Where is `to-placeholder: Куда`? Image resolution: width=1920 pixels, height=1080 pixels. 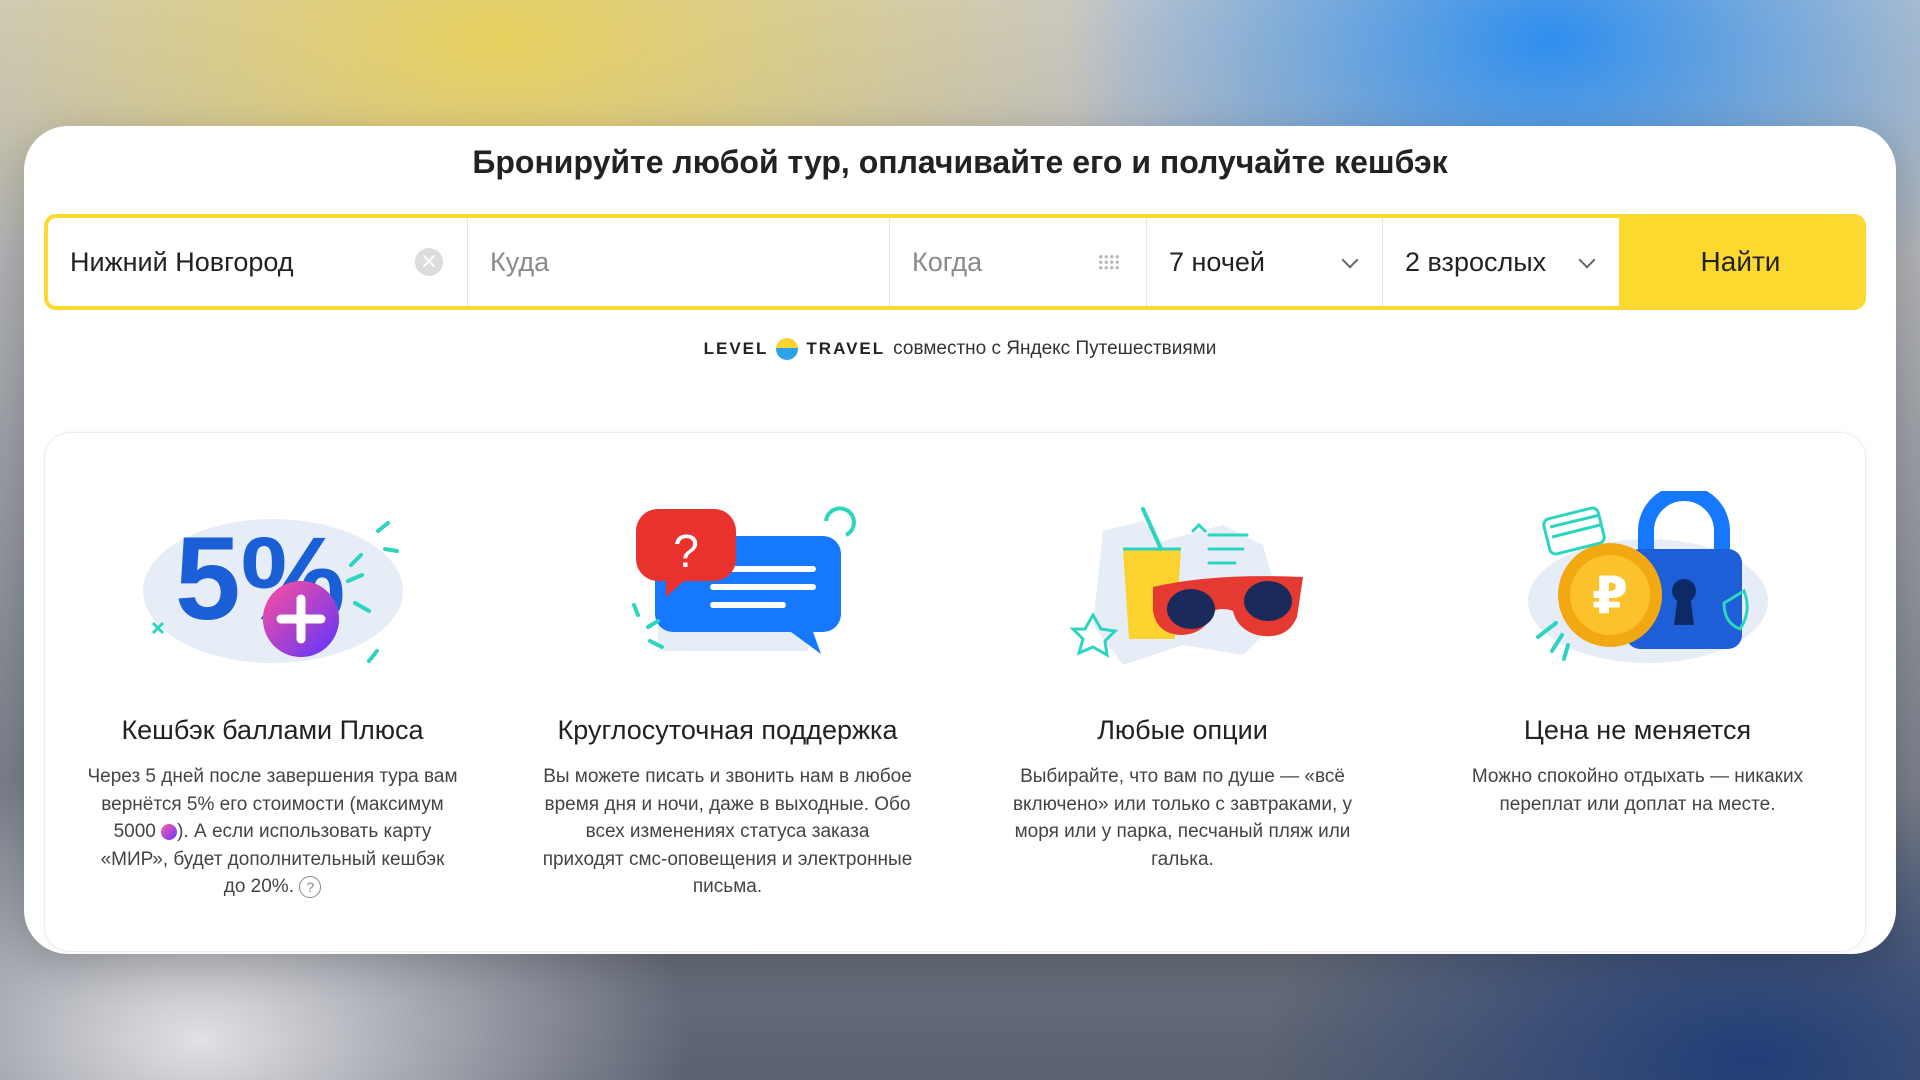 to-placeholder: Куда is located at coordinates (520, 261).